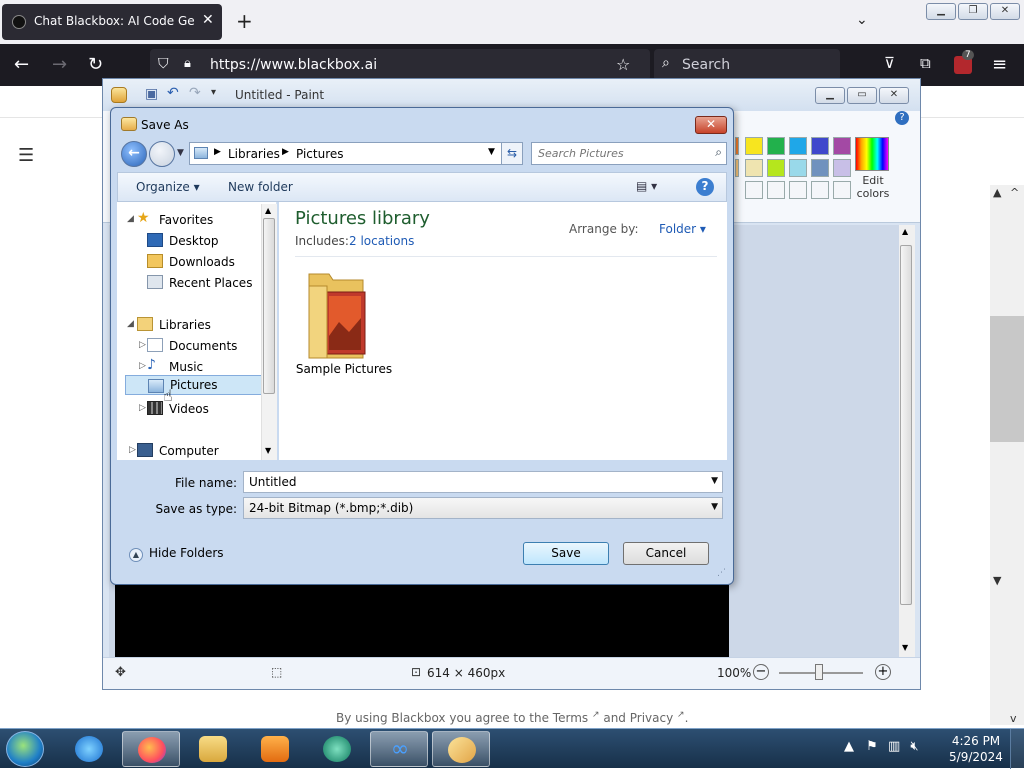  What do you see at coordinates (461, 749) in the screenshot?
I see `taskbar-paint` at bounding box center [461, 749].